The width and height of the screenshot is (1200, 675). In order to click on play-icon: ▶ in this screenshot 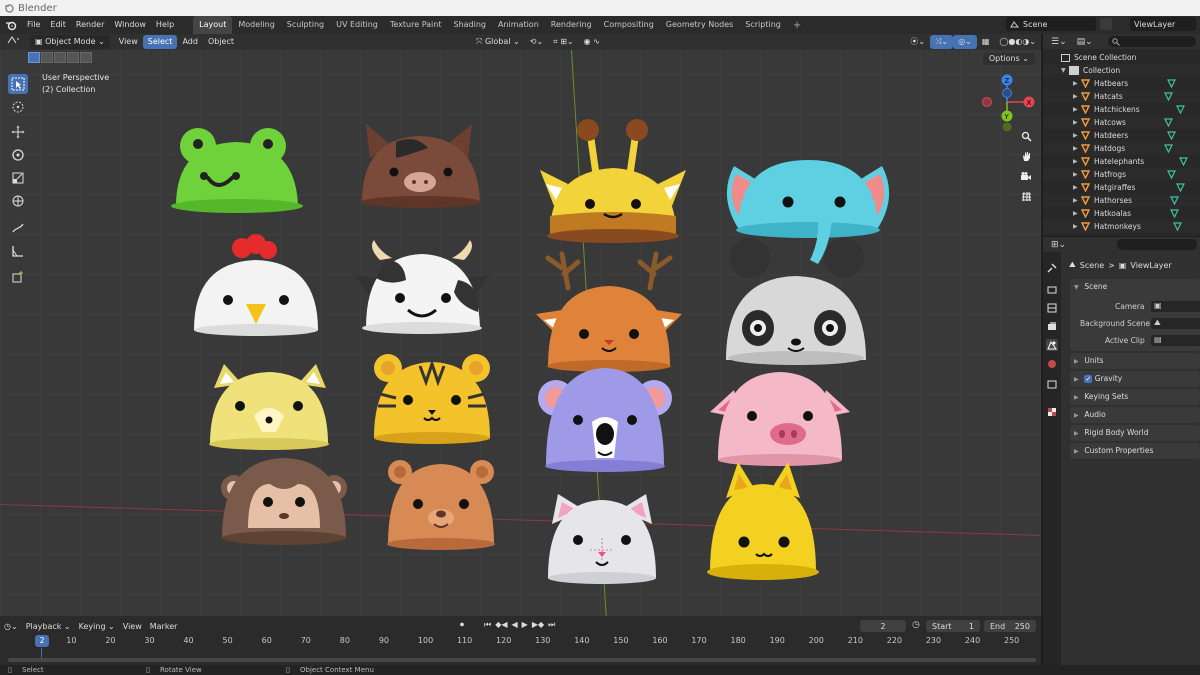, I will do `click(525, 625)`.